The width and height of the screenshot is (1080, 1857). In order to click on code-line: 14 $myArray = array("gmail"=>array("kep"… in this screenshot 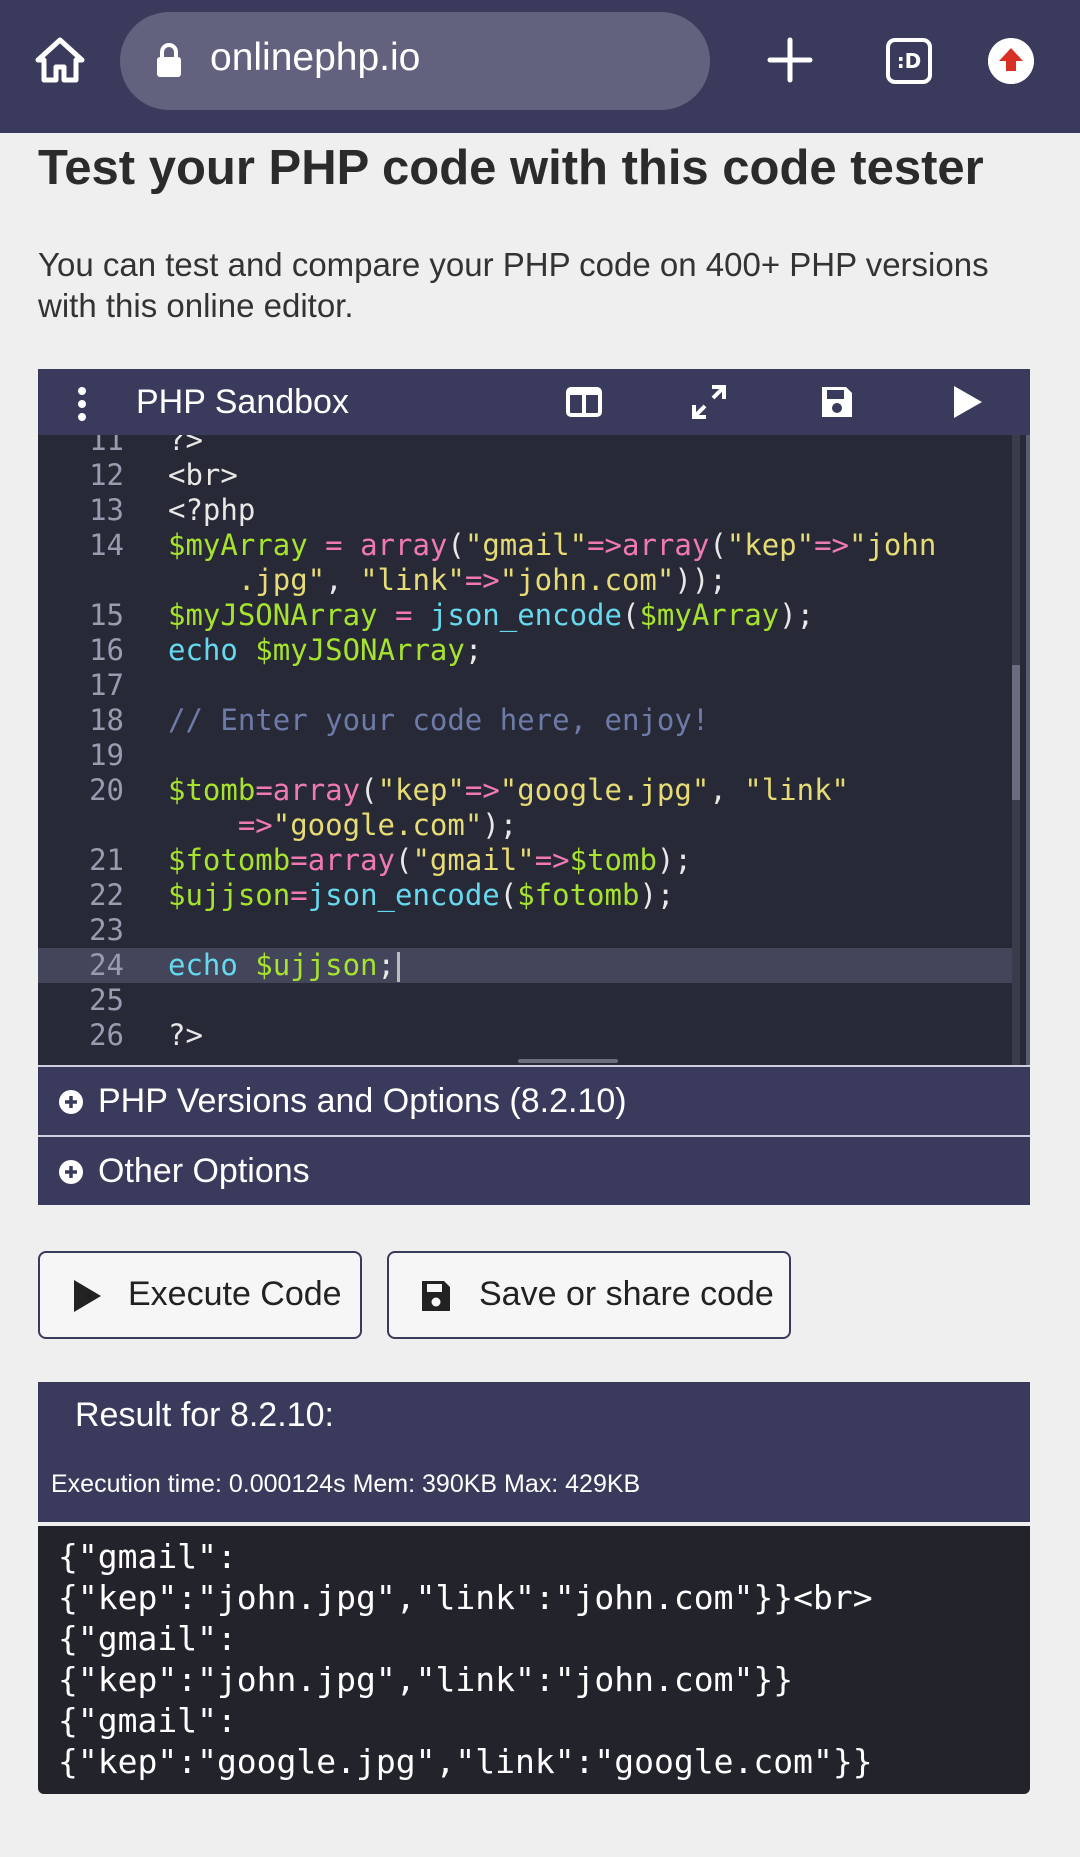, I will do `click(528, 545)`.